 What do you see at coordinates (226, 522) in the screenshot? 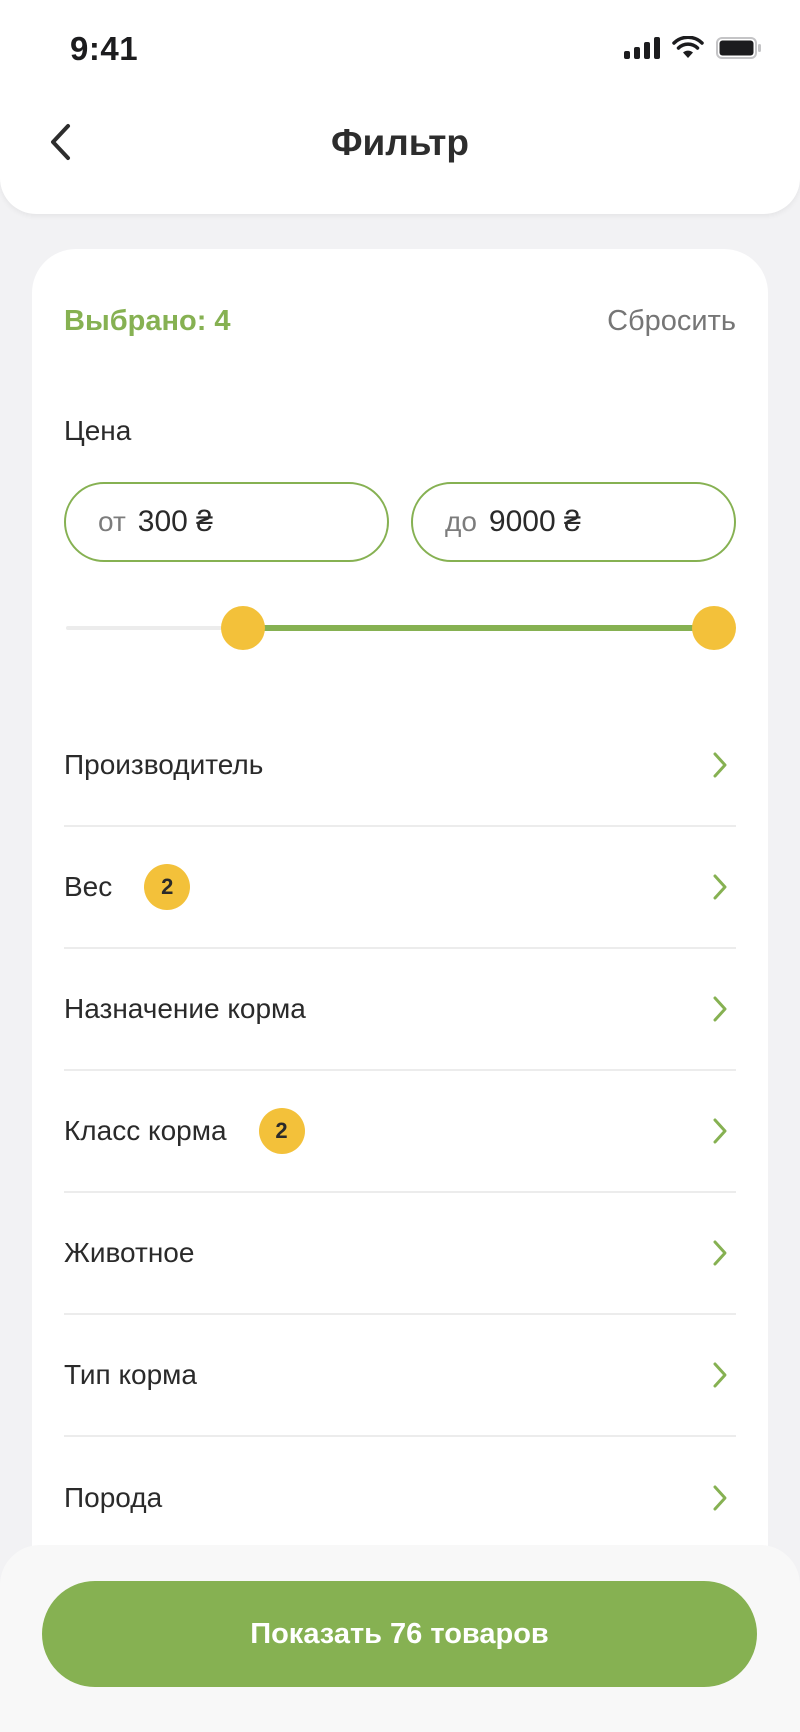
I see `price-from-input: от 300 ₴` at bounding box center [226, 522].